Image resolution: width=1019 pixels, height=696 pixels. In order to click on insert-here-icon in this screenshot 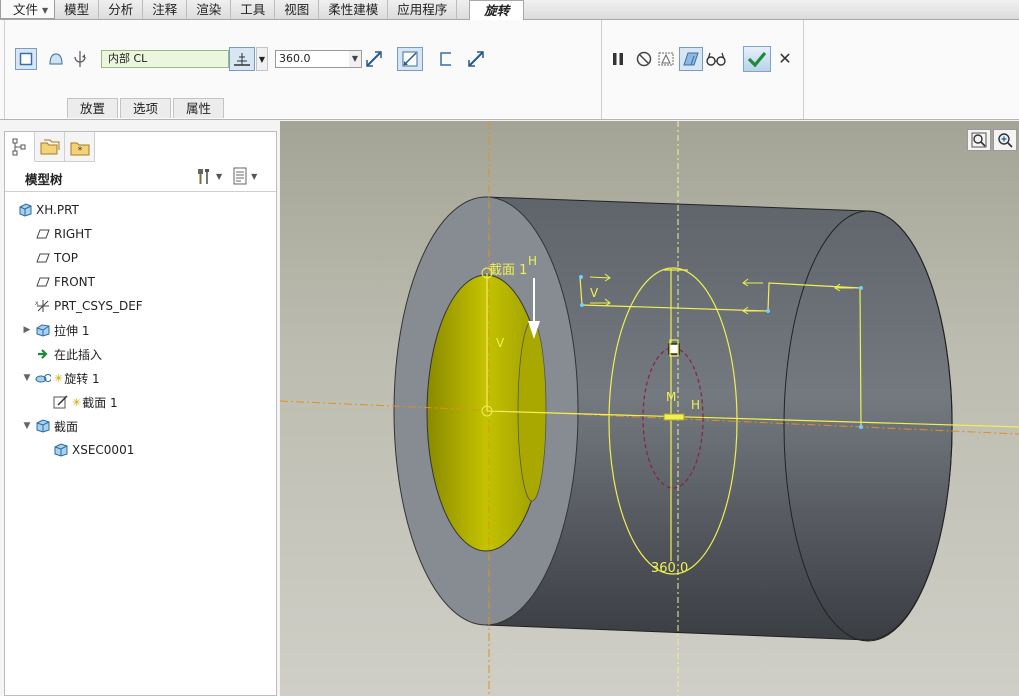, I will do `click(43, 354)`.